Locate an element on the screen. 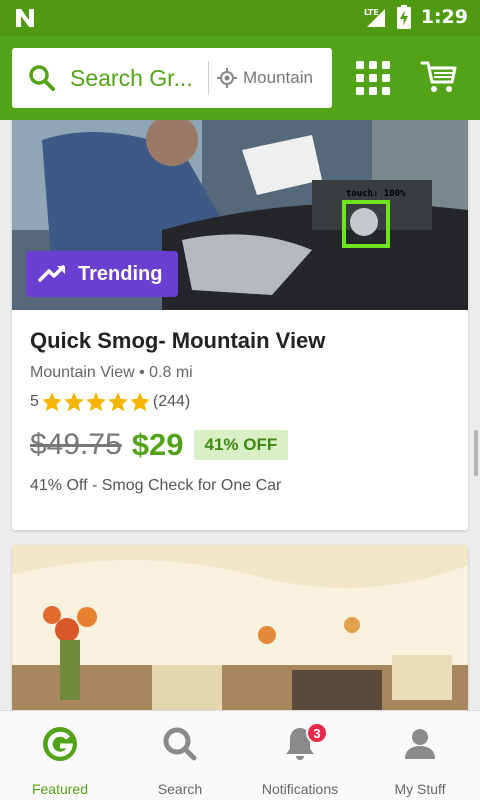  search-bar: Search Gr... Mountain is located at coordinates (172, 78).